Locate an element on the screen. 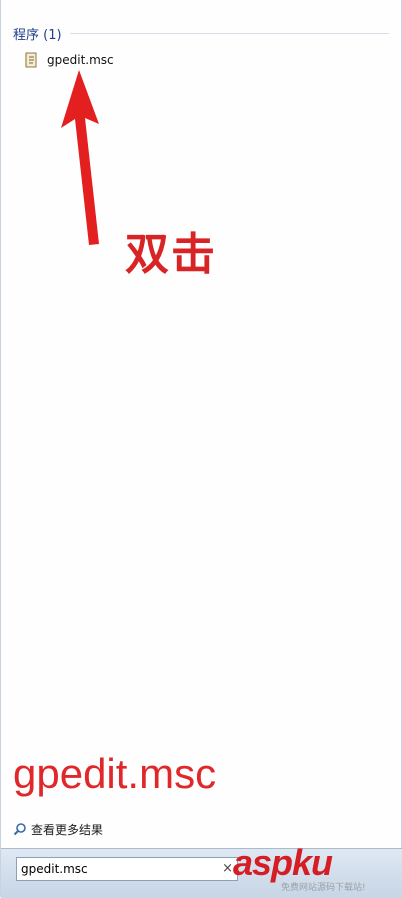 The height and width of the screenshot is (898, 402). command-caption: gpedit.msc is located at coordinates (115, 773).